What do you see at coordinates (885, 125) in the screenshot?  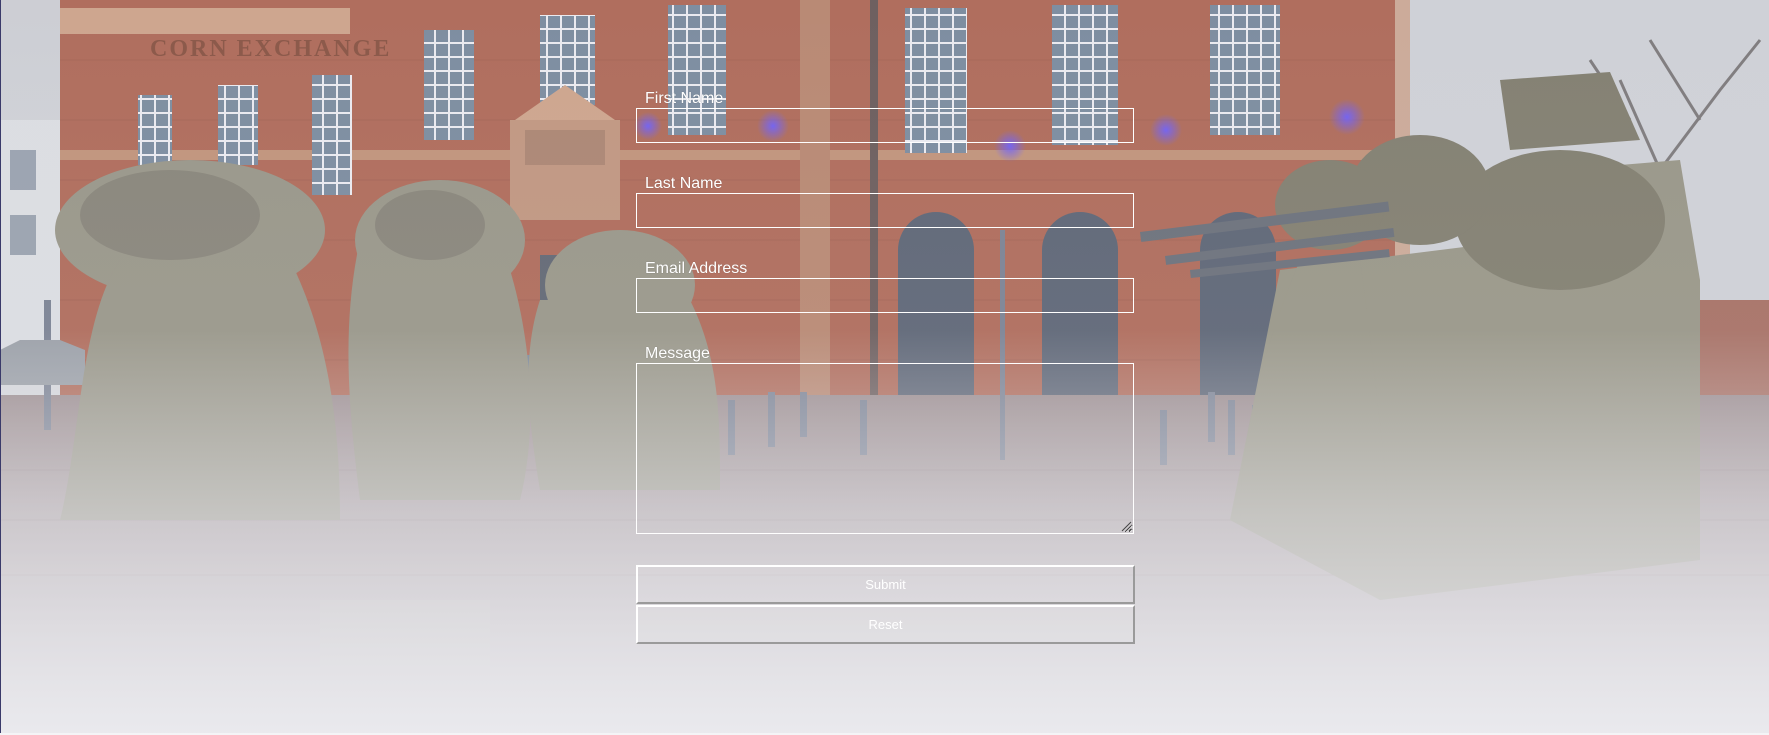 I see `first-name-input` at bounding box center [885, 125].